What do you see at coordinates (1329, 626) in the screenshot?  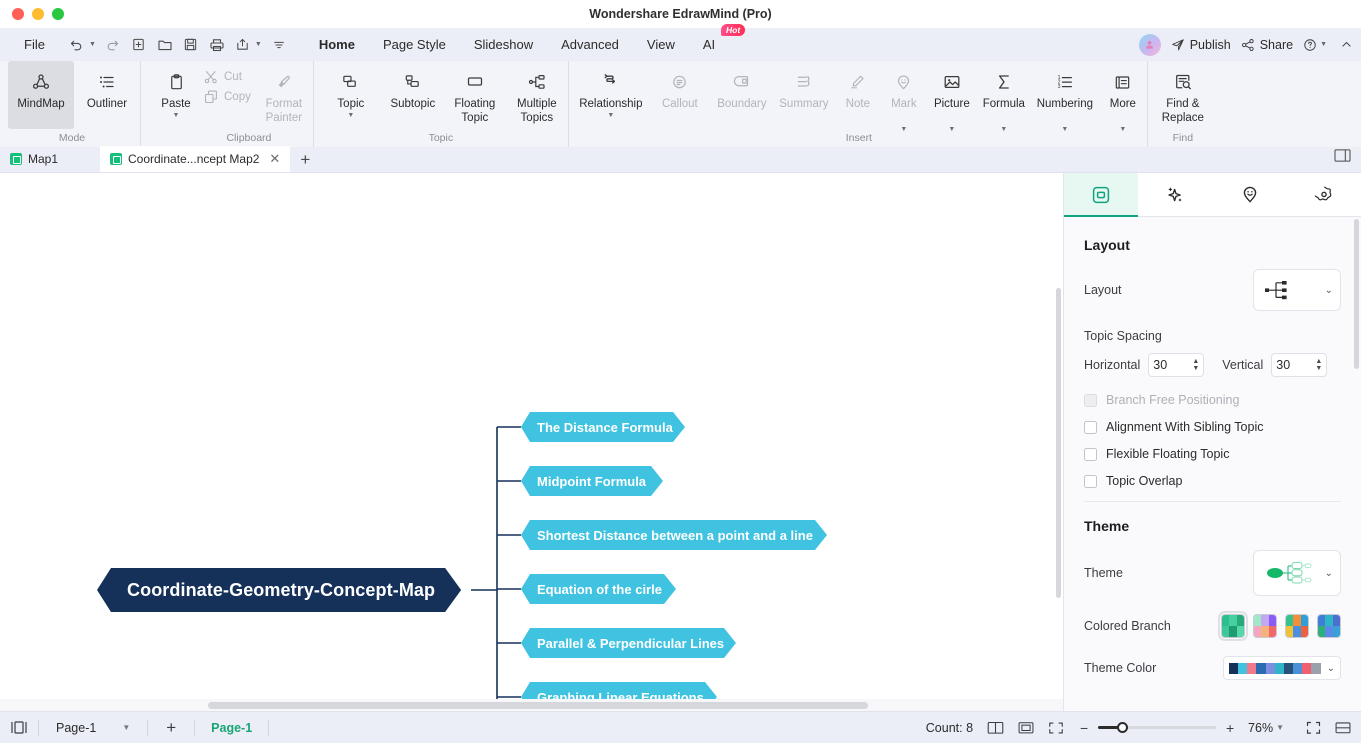 I see `swatch-blue` at bounding box center [1329, 626].